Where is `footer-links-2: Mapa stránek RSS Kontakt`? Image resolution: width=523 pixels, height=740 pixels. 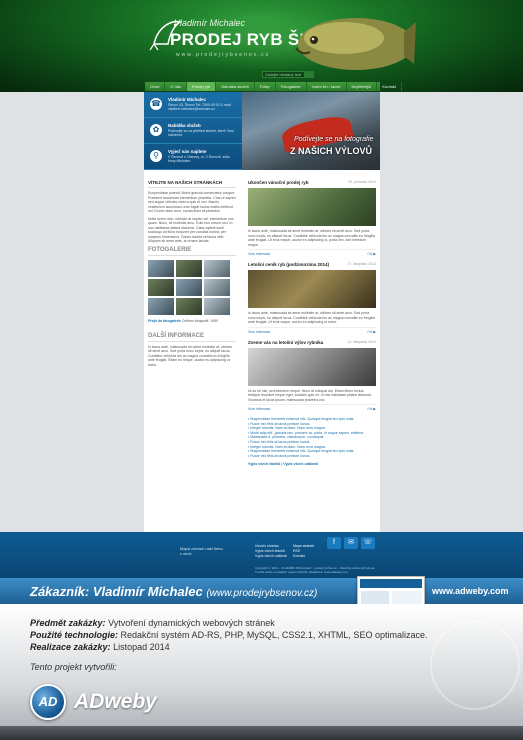
footer-links-2: Mapa stránek RSS Kontakt is located at coordinates (303, 551).